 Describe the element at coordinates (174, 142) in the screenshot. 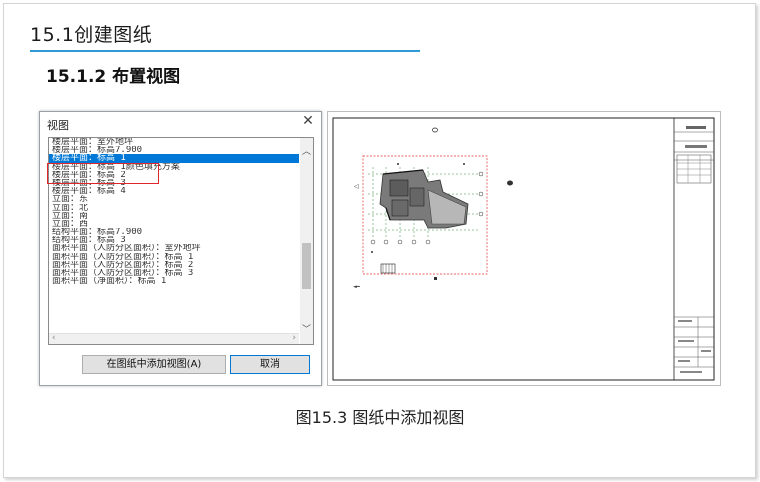

I see `view-list-item: 楼层平面：室外地坪` at that location.